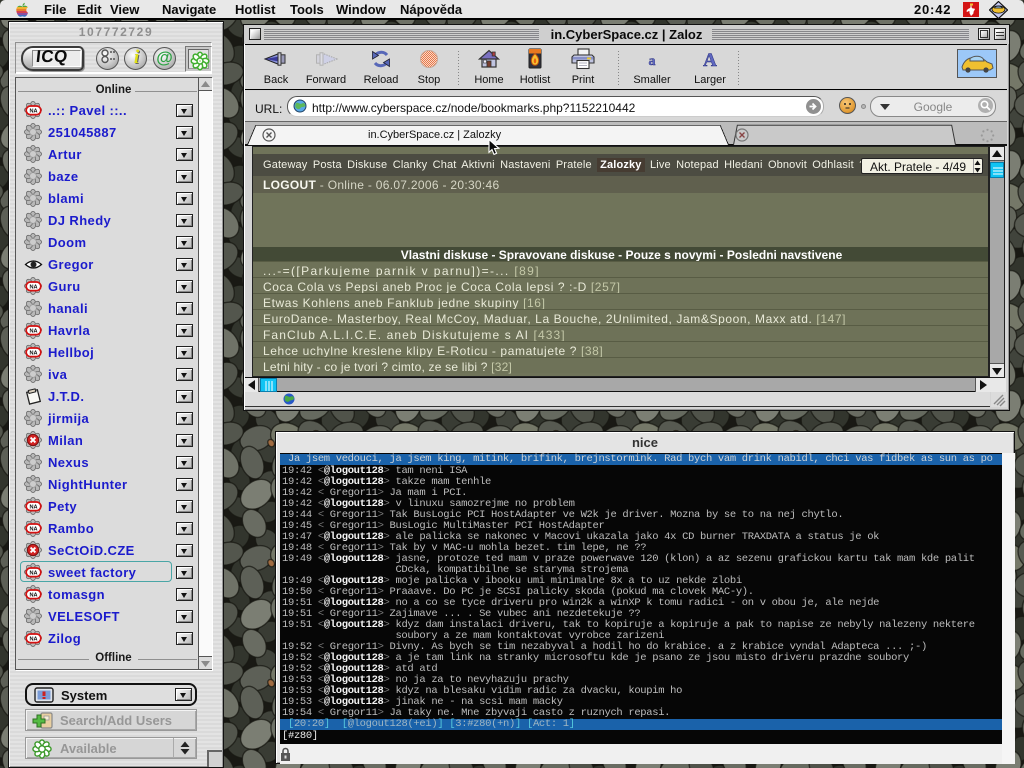 This screenshot has height=768, width=1024. What do you see at coordinates (710, 60) in the screenshot?
I see `svg-text: A` at bounding box center [710, 60].